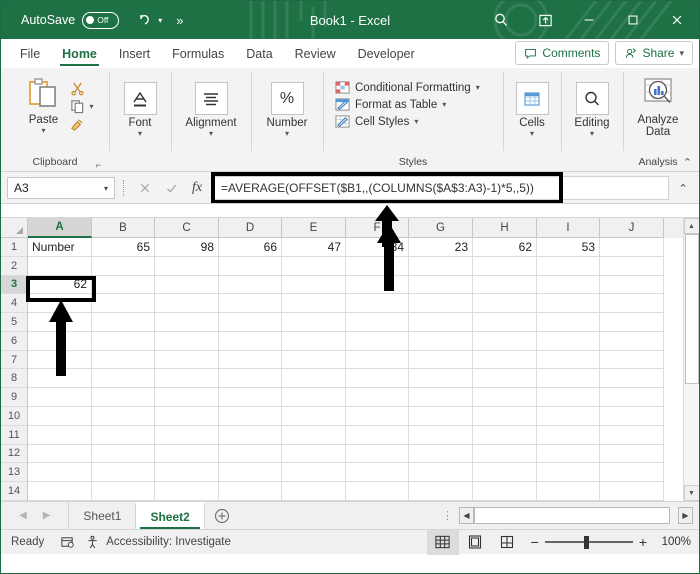 The width and height of the screenshot is (700, 574). Describe the element at coordinates (14, 266) in the screenshot. I see `row-header-2: 2` at that location.